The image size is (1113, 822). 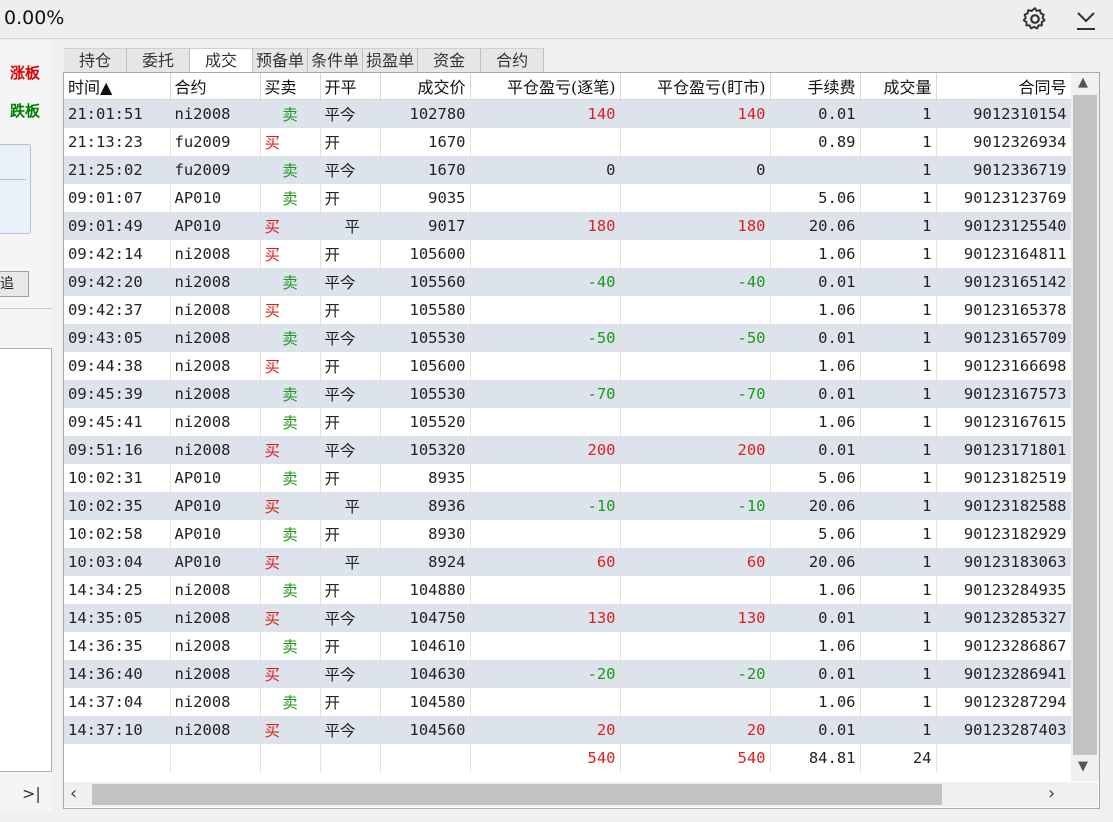 What do you see at coordinates (517, 794) in the screenshot?
I see `horizontal-scroll-thumb` at bounding box center [517, 794].